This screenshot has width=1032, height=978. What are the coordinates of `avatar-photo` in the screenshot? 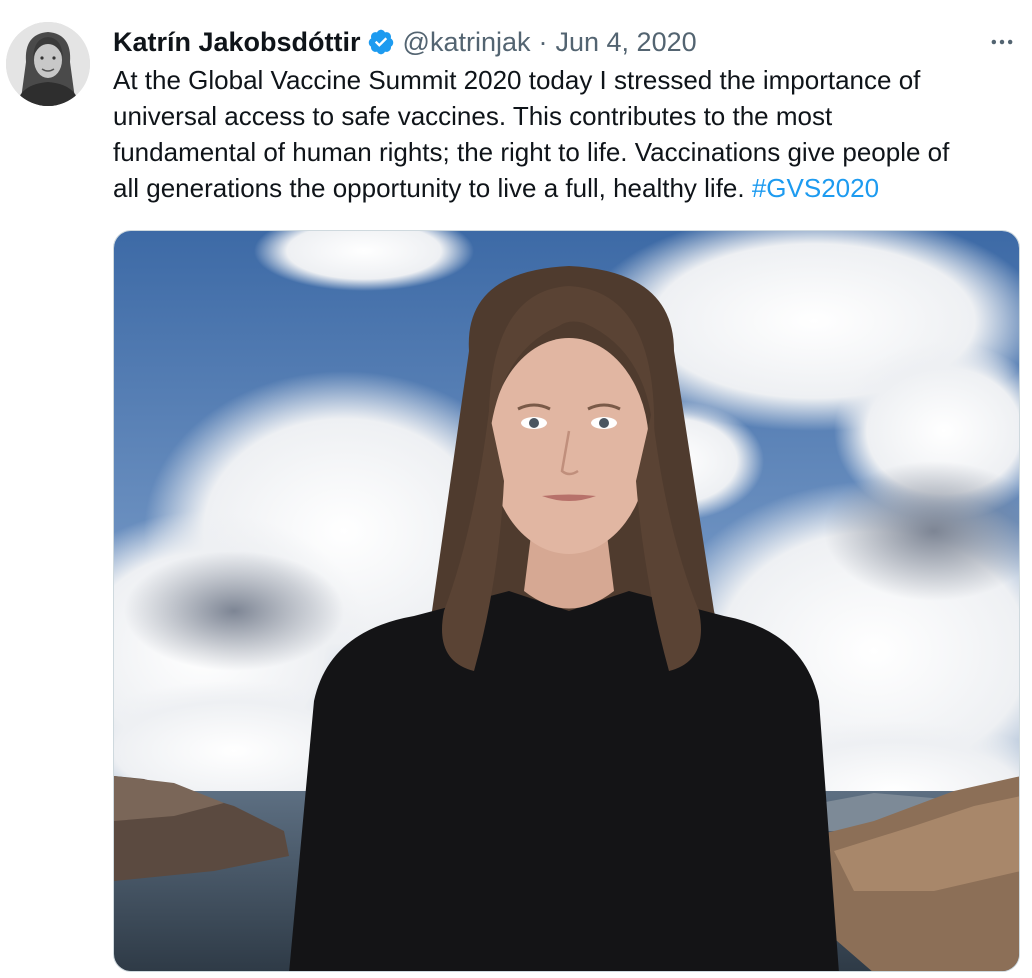 It's located at (48, 64).